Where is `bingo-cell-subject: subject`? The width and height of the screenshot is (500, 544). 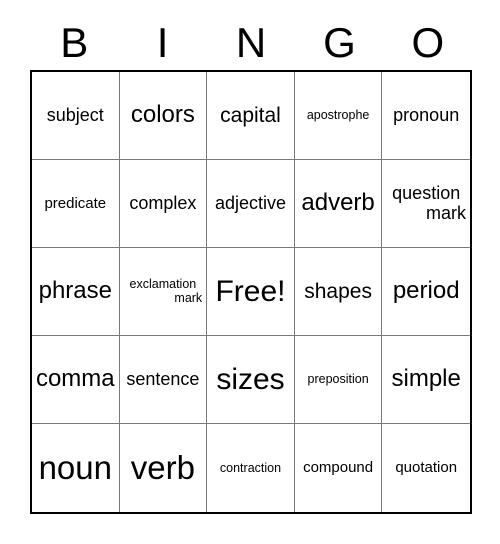
bingo-cell-subject: subject is located at coordinates (76, 116).